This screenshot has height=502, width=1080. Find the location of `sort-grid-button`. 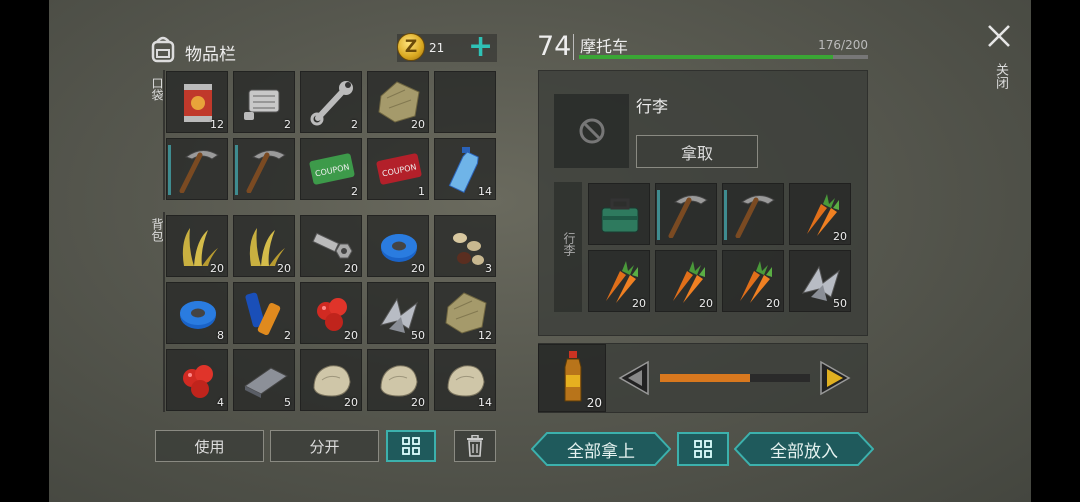

sort-grid-button is located at coordinates (411, 446).